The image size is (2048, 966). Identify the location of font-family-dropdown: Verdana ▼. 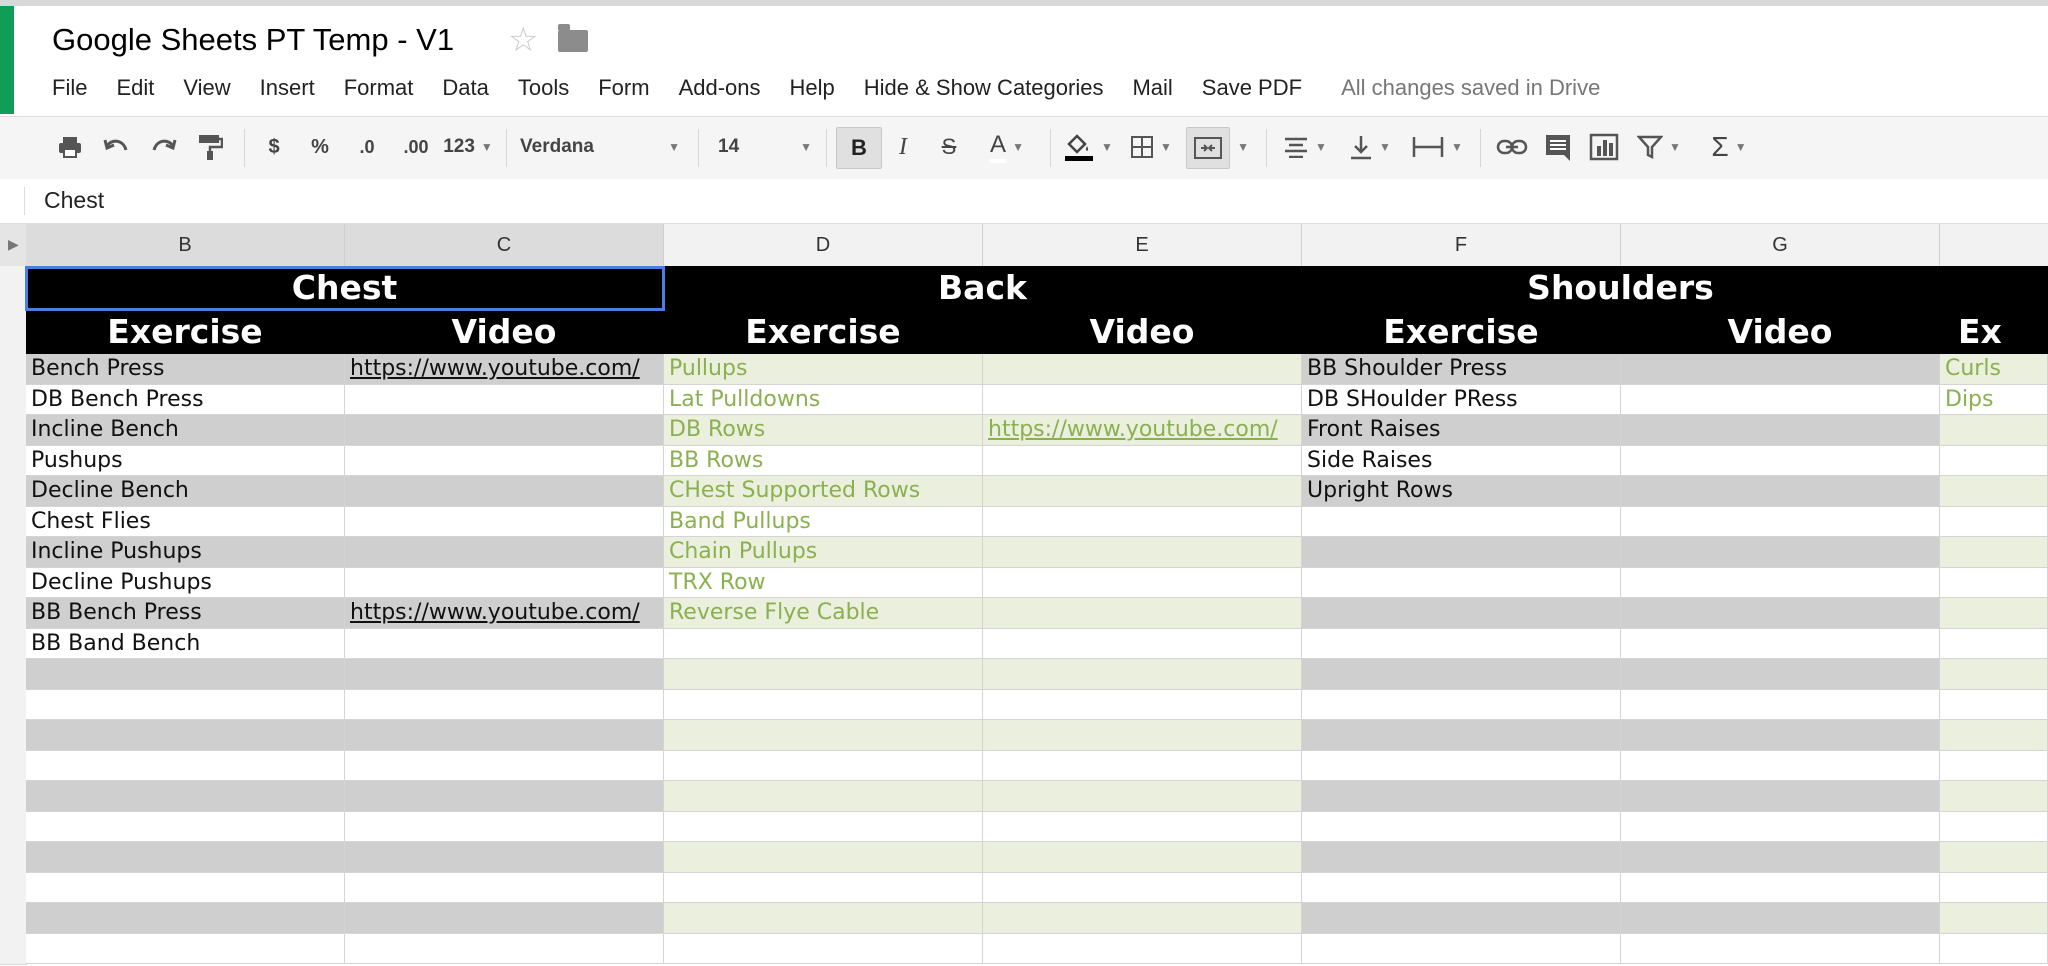
(600, 147).